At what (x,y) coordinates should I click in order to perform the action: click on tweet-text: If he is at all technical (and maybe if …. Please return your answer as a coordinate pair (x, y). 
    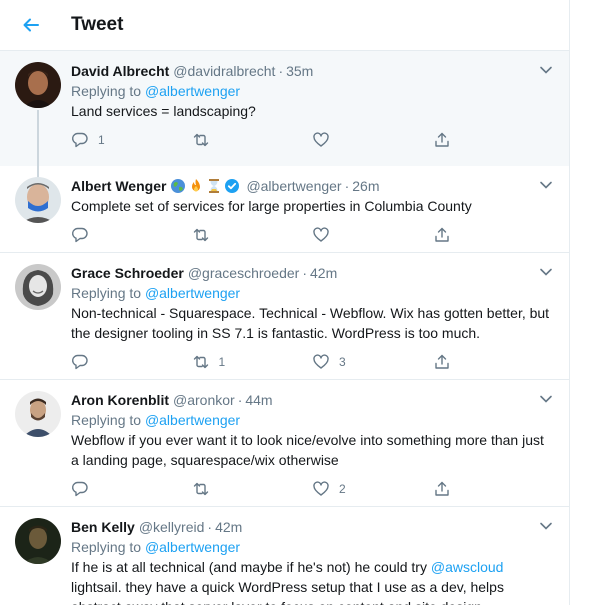
    Looking at the image, I should click on (312, 581).